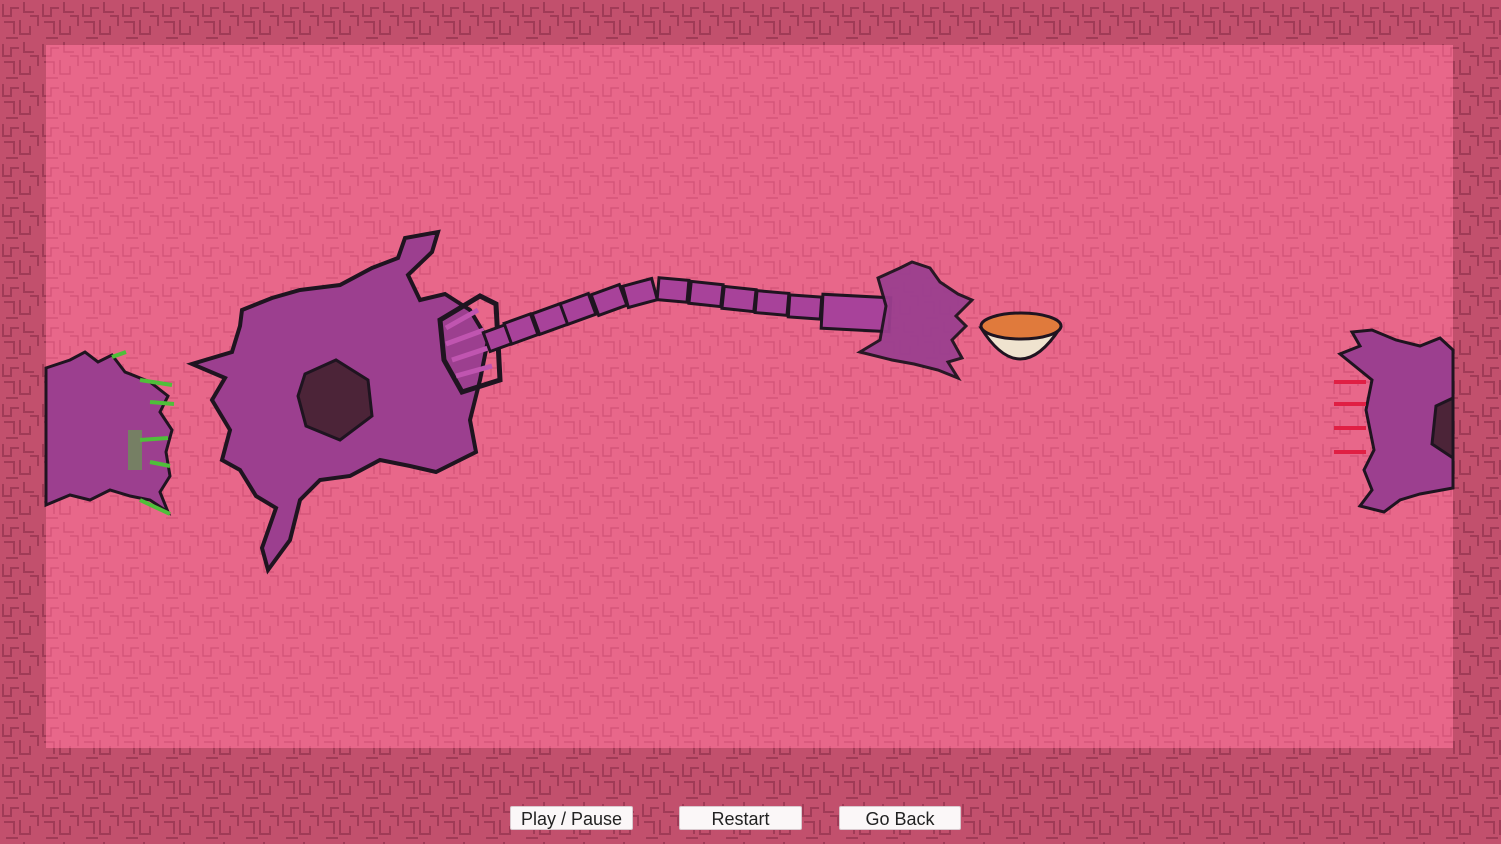  Describe the element at coordinates (571, 818) in the screenshot. I see `play-pause-button: Play / Pause` at that location.